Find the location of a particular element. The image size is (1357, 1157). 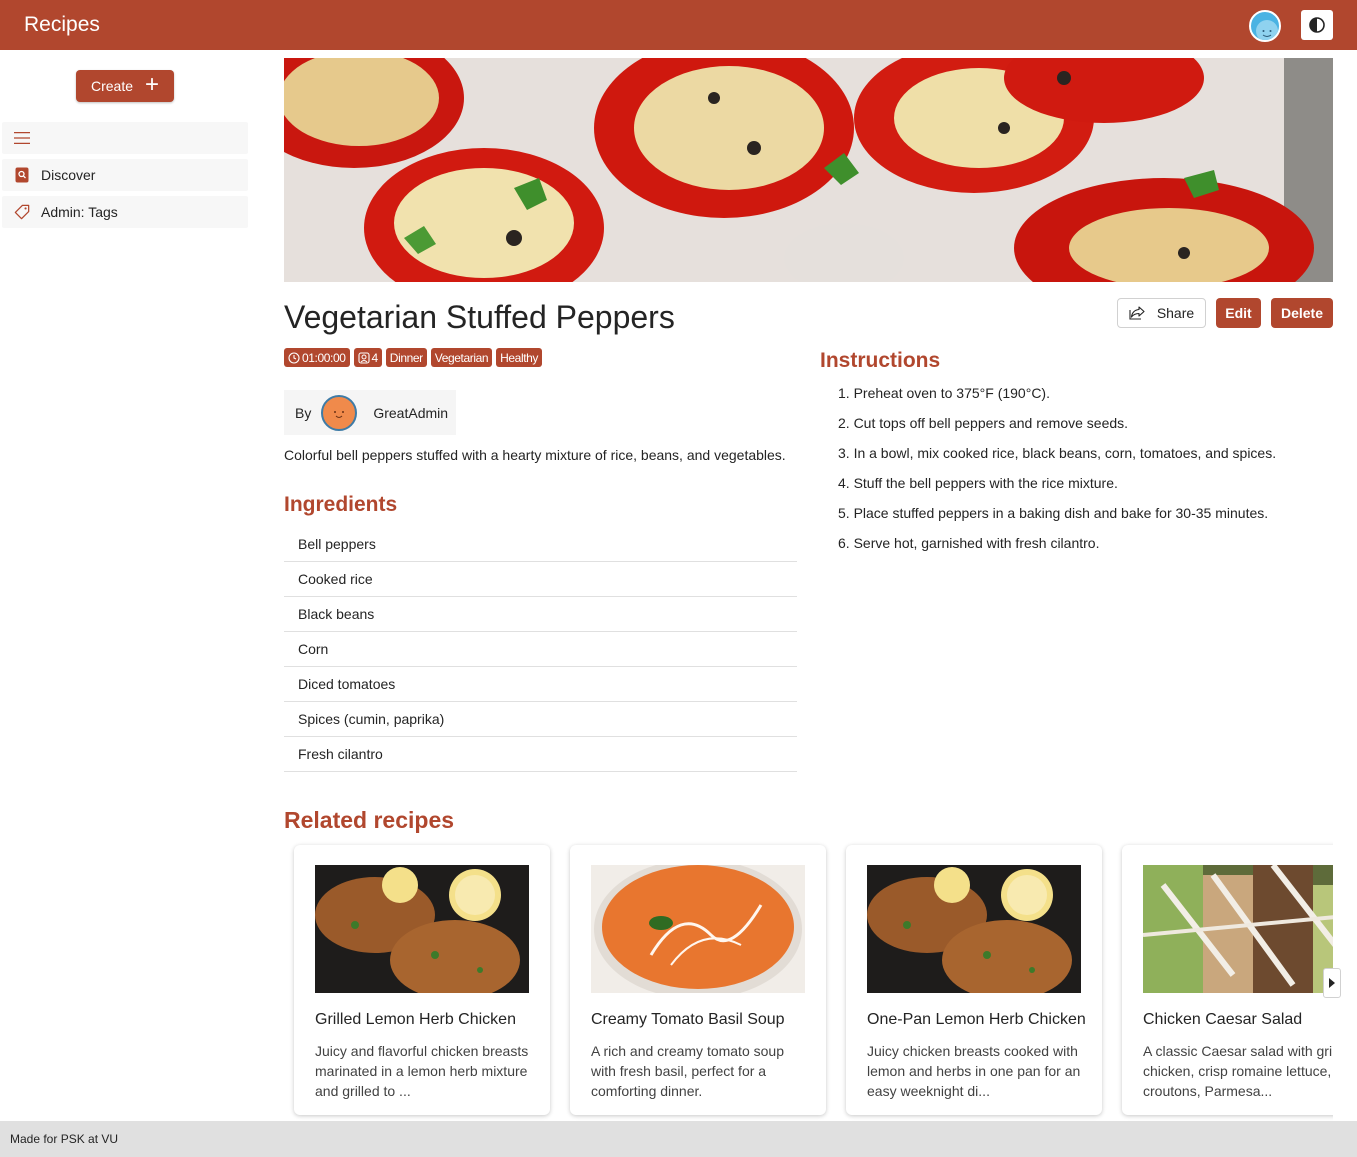

instructions-heading: Instructions is located at coordinates (880, 360).